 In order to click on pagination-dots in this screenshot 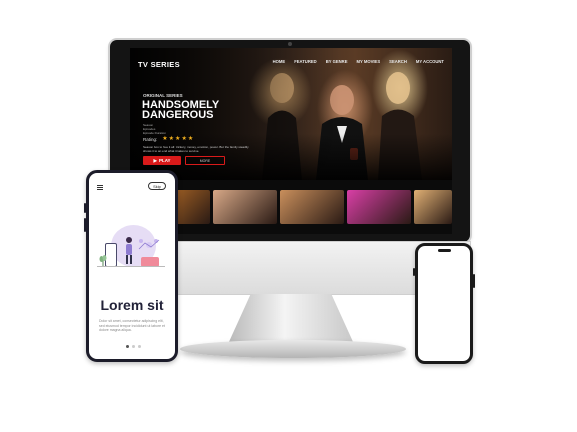, I will do `click(133, 346)`.